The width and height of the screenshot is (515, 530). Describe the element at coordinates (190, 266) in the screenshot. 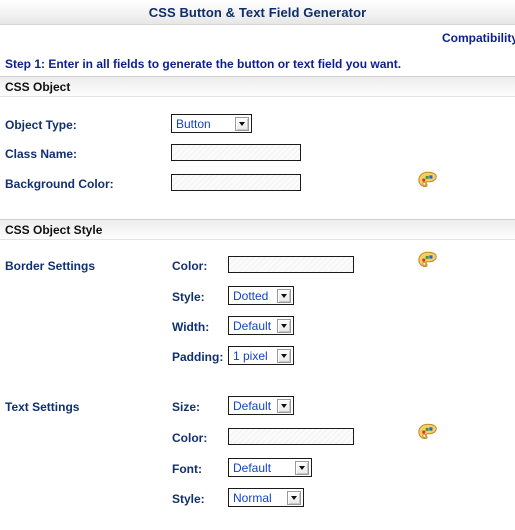

I see `label-border-color: Color:` at that location.